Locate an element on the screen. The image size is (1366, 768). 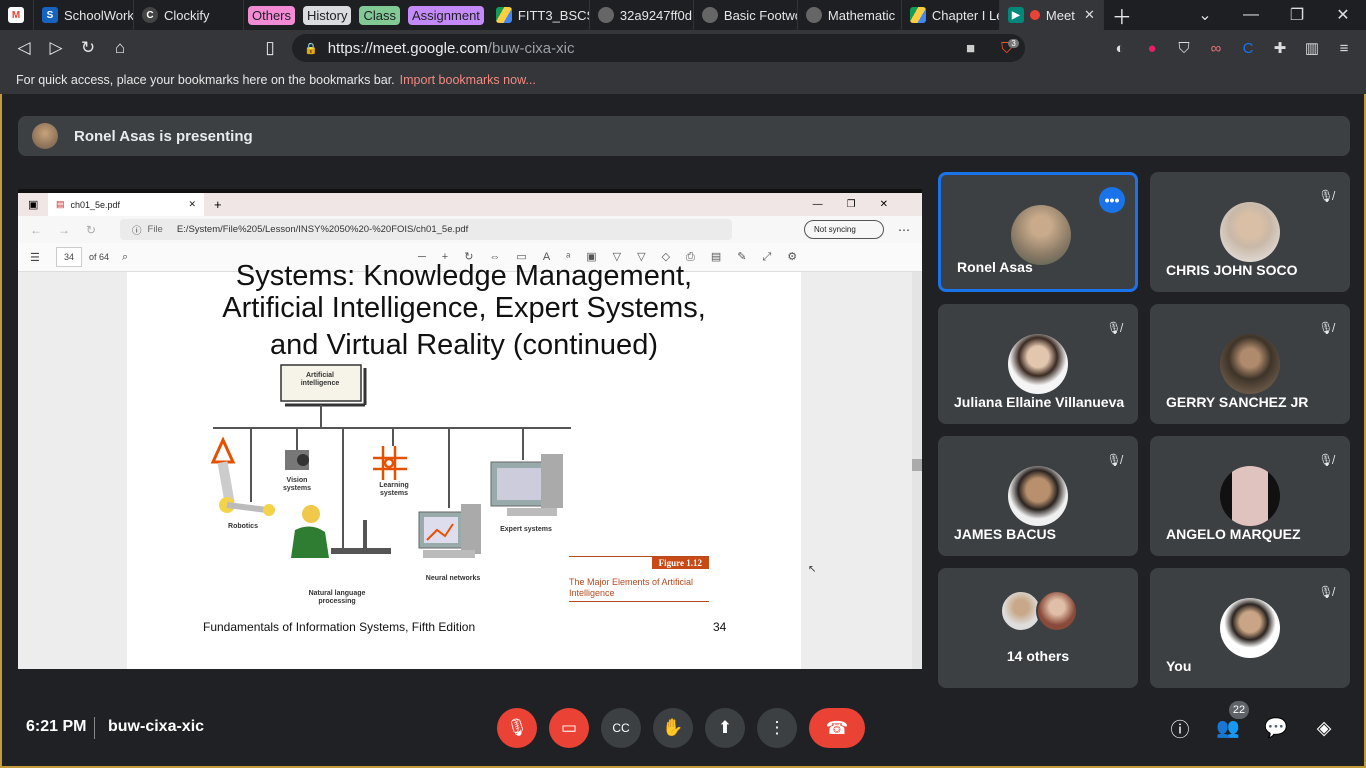
participant-name: JAMES BACUS is located at coordinates (1005, 534).